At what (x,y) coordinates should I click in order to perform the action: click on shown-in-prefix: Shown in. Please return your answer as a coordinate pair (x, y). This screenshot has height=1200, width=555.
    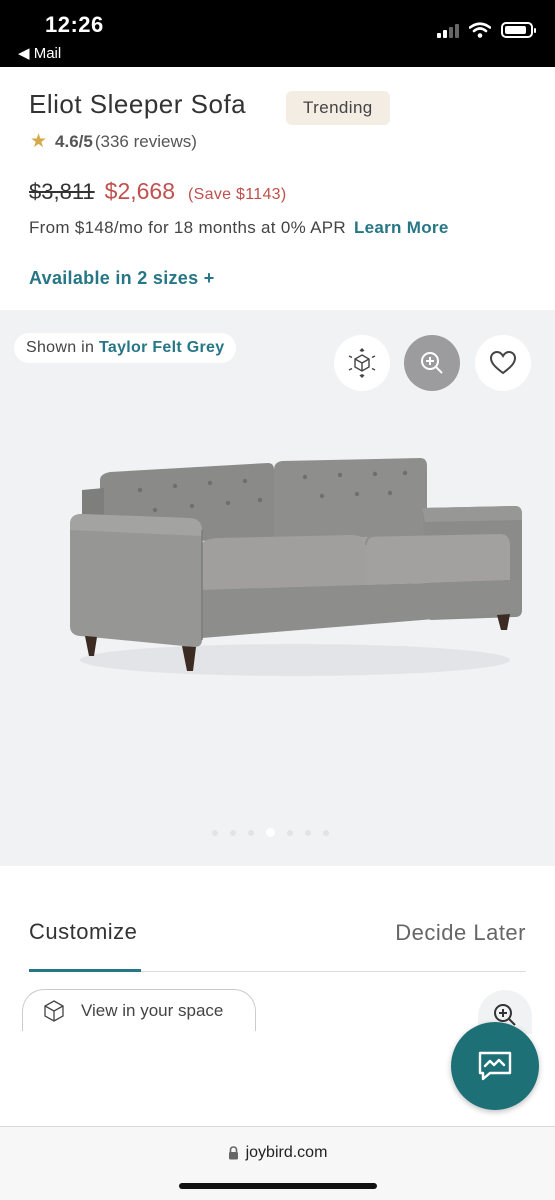
    Looking at the image, I should click on (60, 347).